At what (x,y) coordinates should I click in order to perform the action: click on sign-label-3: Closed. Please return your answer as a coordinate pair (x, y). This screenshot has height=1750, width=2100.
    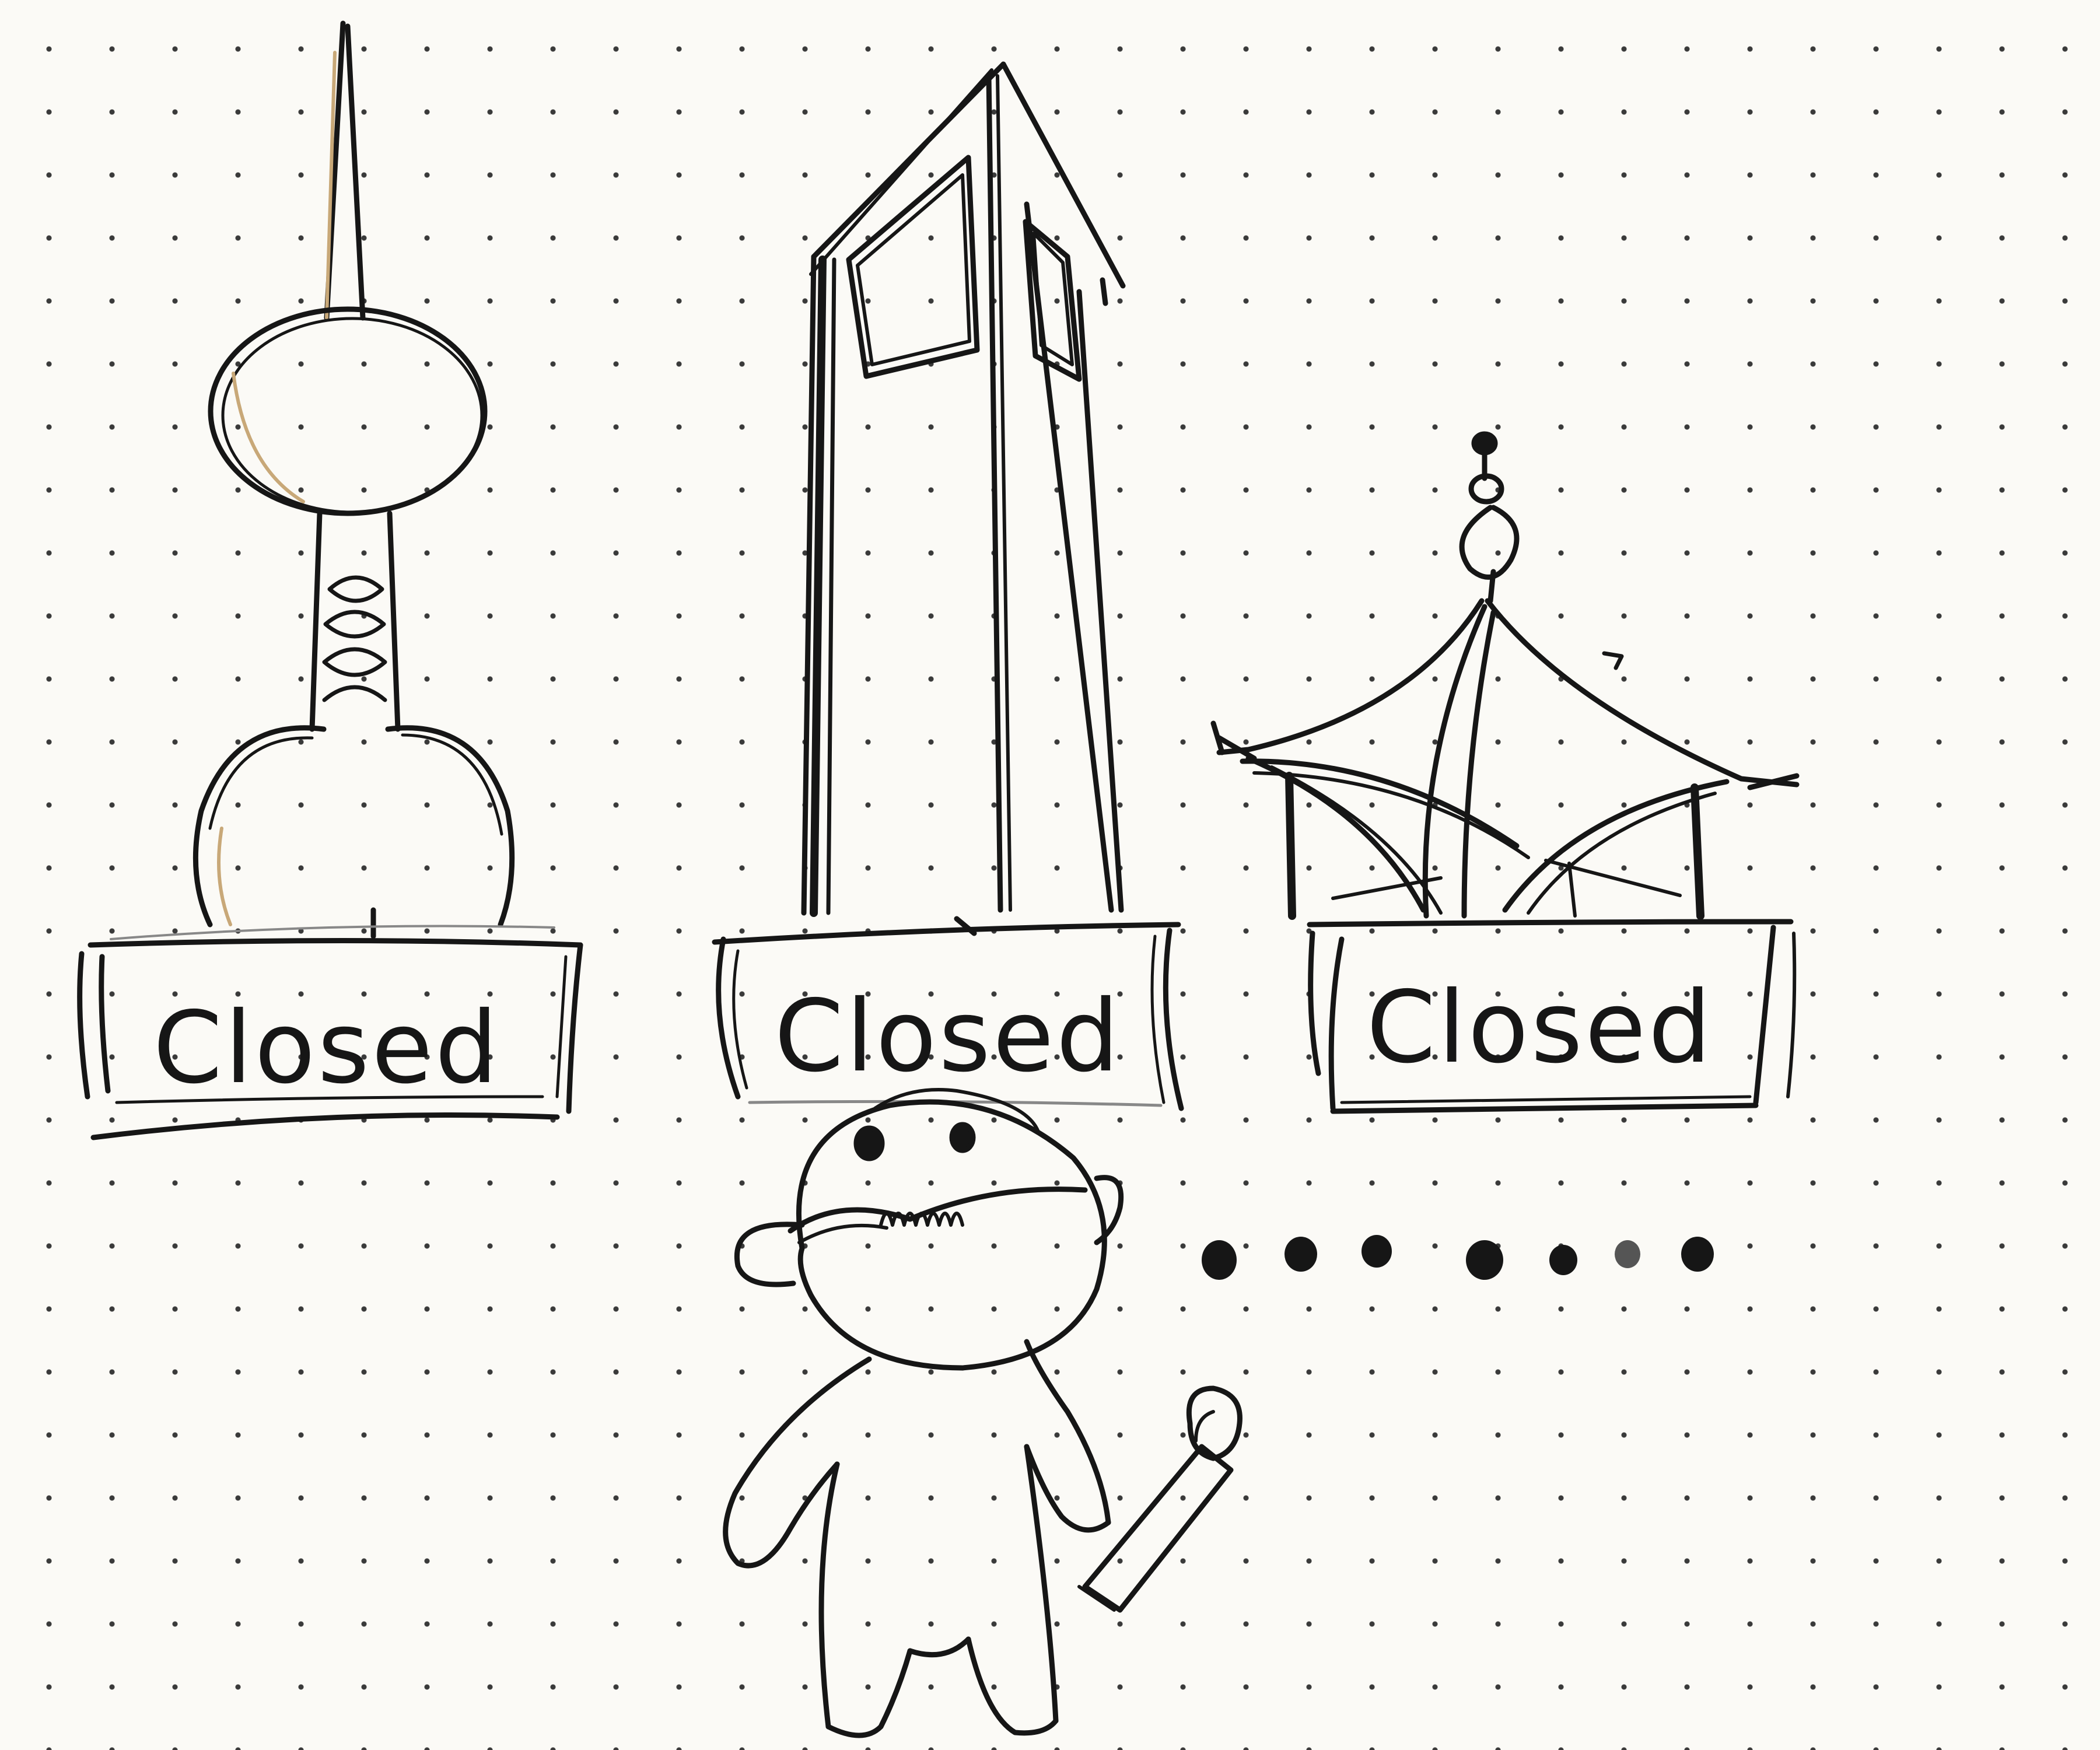
    Looking at the image, I should click on (1539, 1028).